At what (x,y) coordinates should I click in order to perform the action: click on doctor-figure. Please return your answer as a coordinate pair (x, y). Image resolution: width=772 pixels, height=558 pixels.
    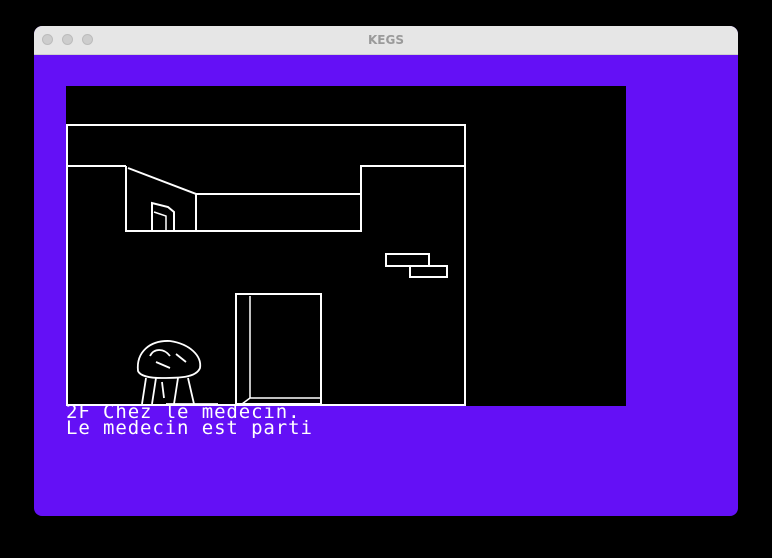
    Looking at the image, I should click on (177, 372).